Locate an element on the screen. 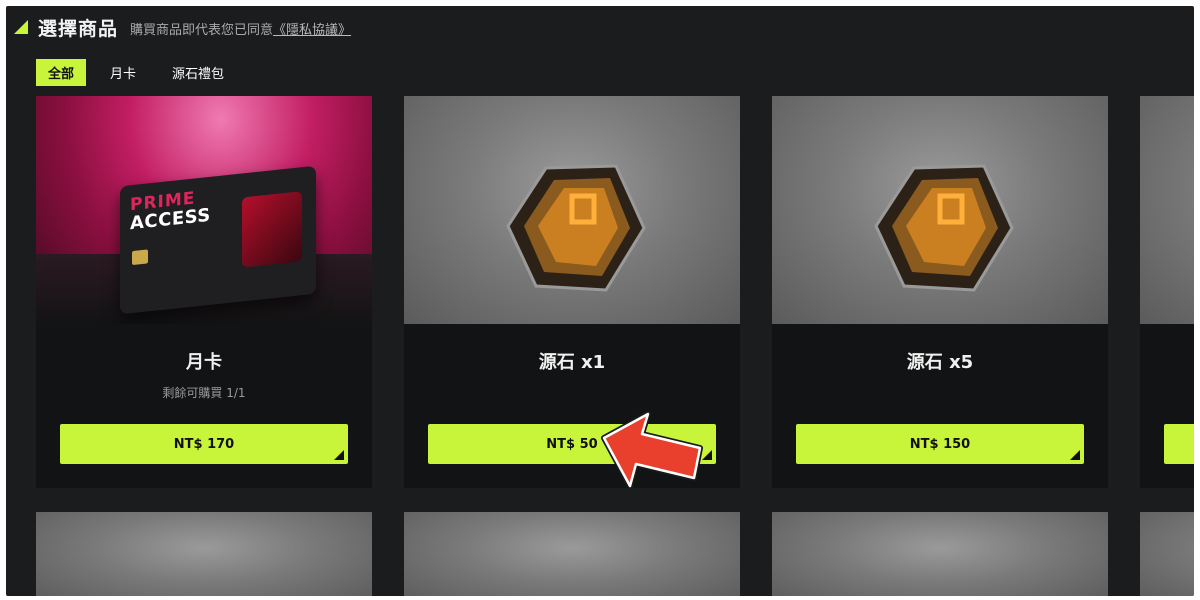 The height and width of the screenshot is (600, 1200). agreement-text: 購買商品即代表您已同意《隱私協議》 is located at coordinates (240, 28).